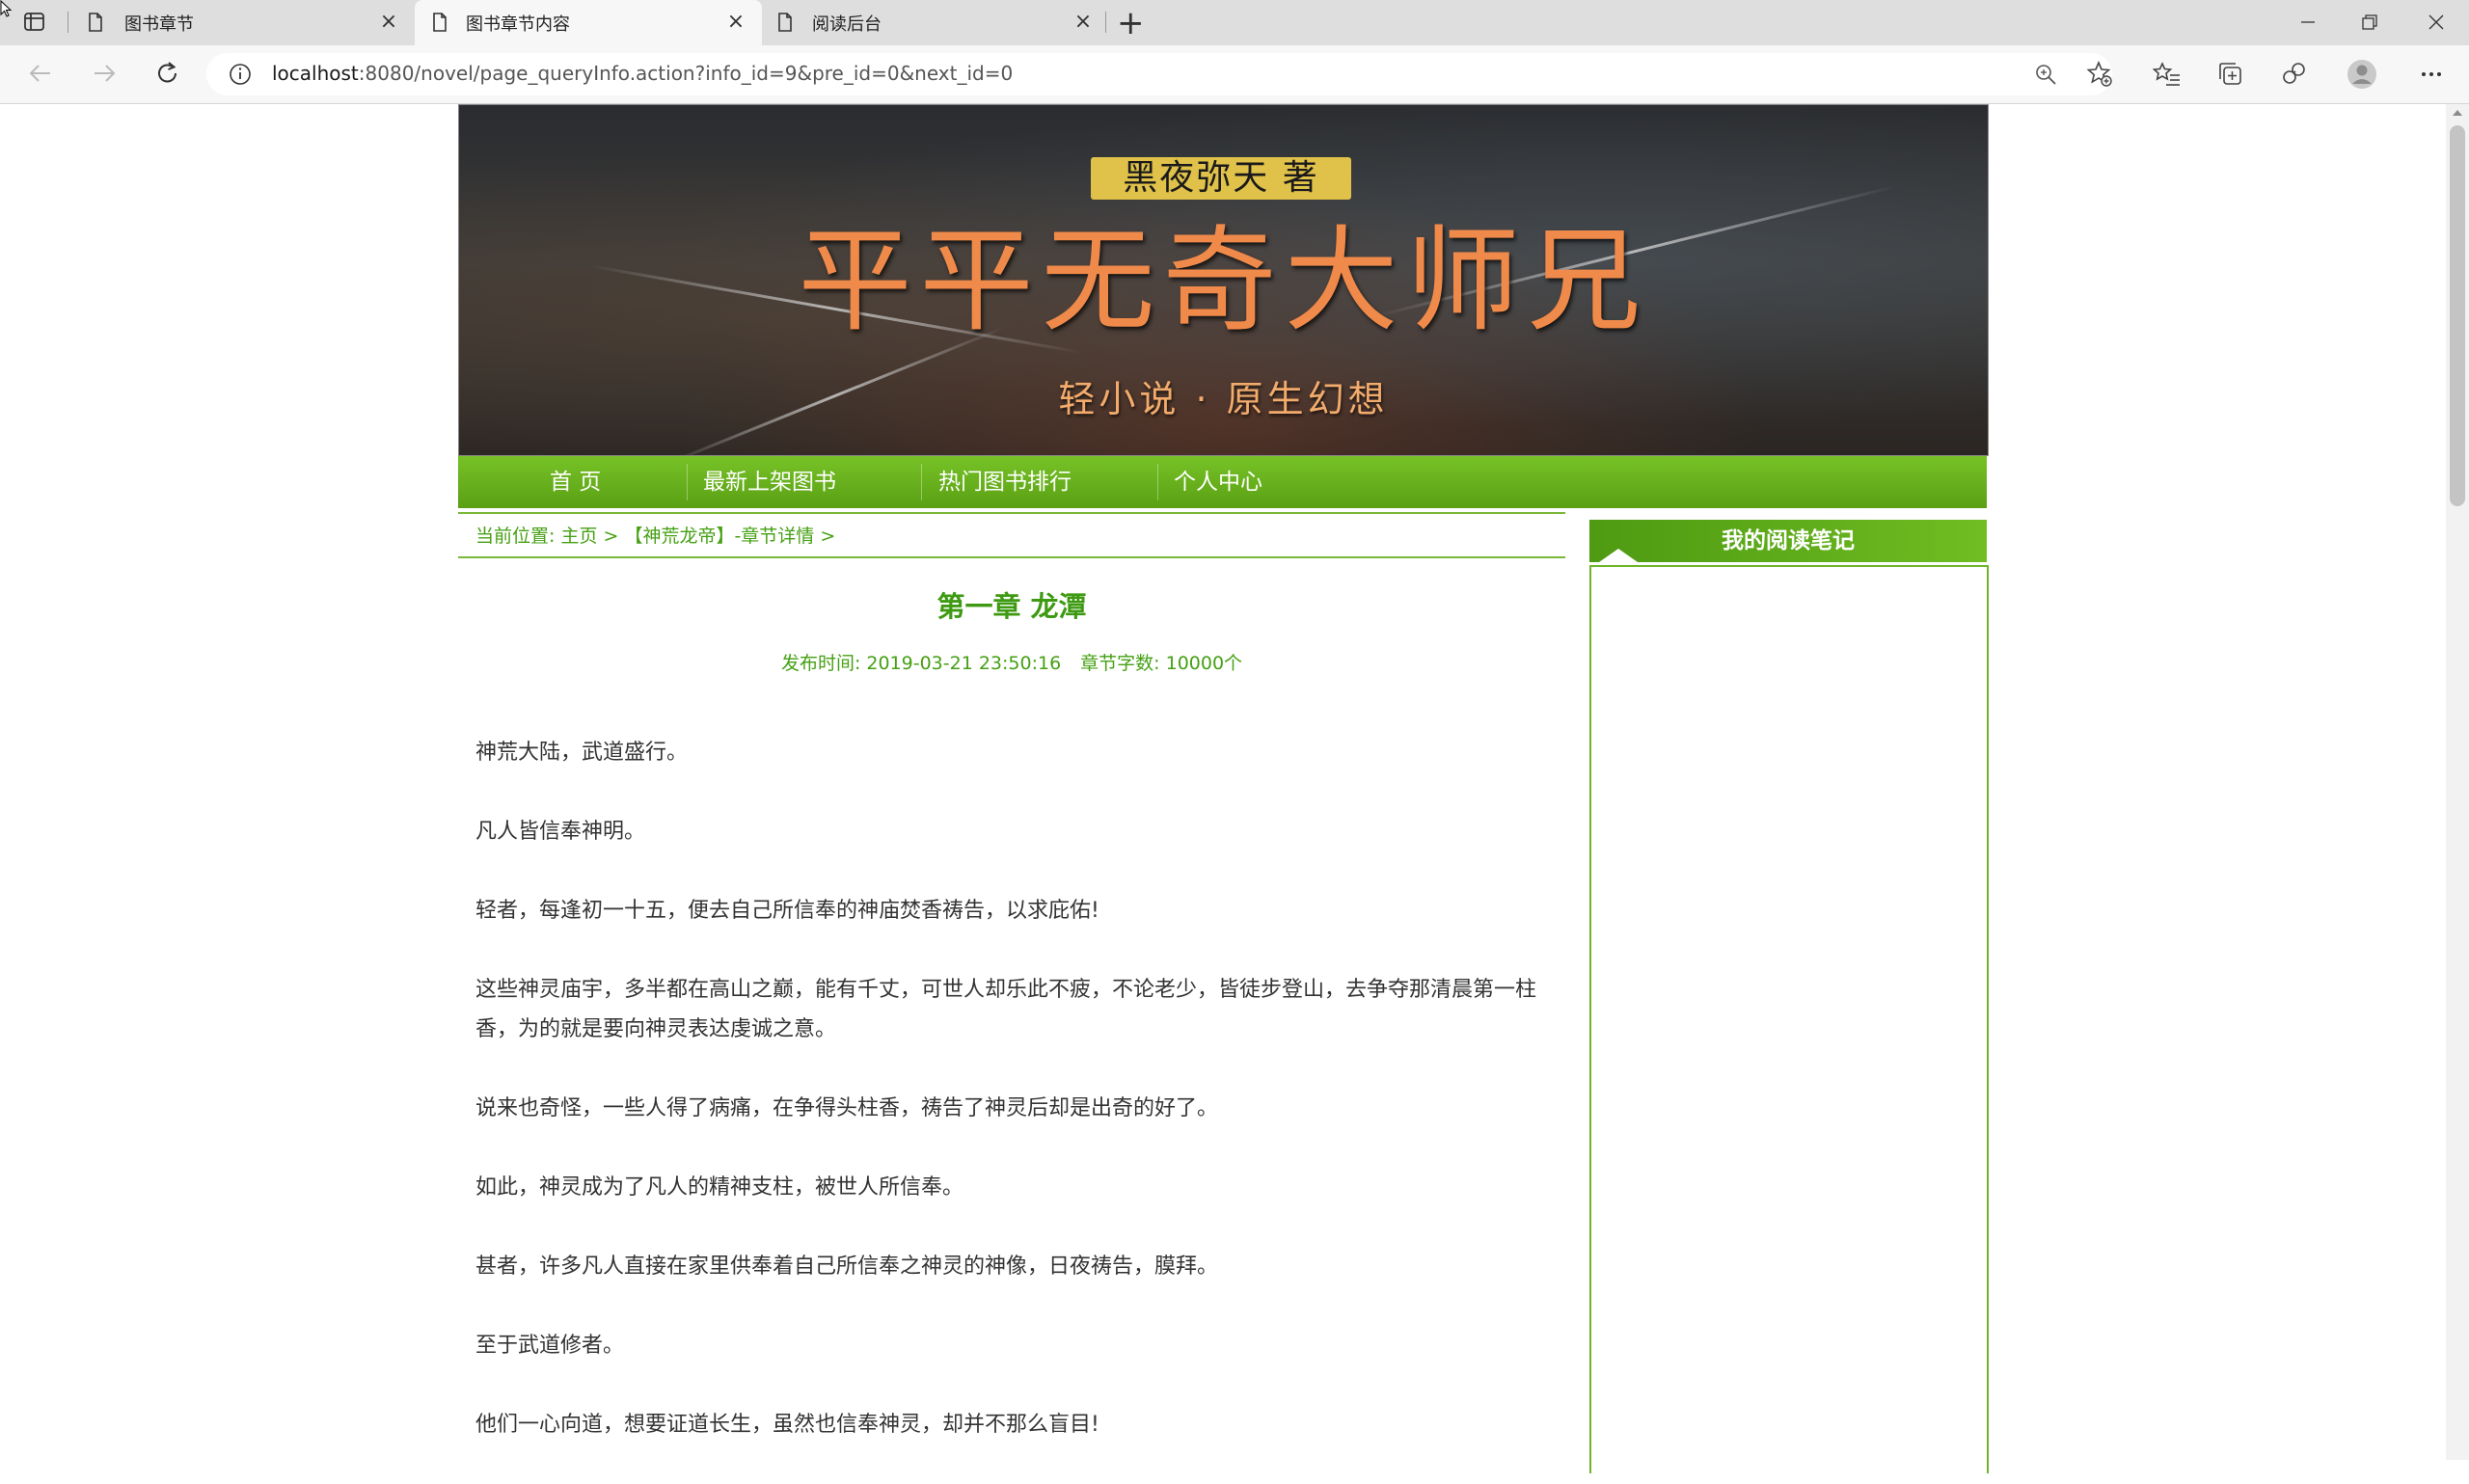 The height and width of the screenshot is (1484, 2469). Describe the element at coordinates (2099, 74) in the screenshot. I see `add-favorite-icon` at that location.